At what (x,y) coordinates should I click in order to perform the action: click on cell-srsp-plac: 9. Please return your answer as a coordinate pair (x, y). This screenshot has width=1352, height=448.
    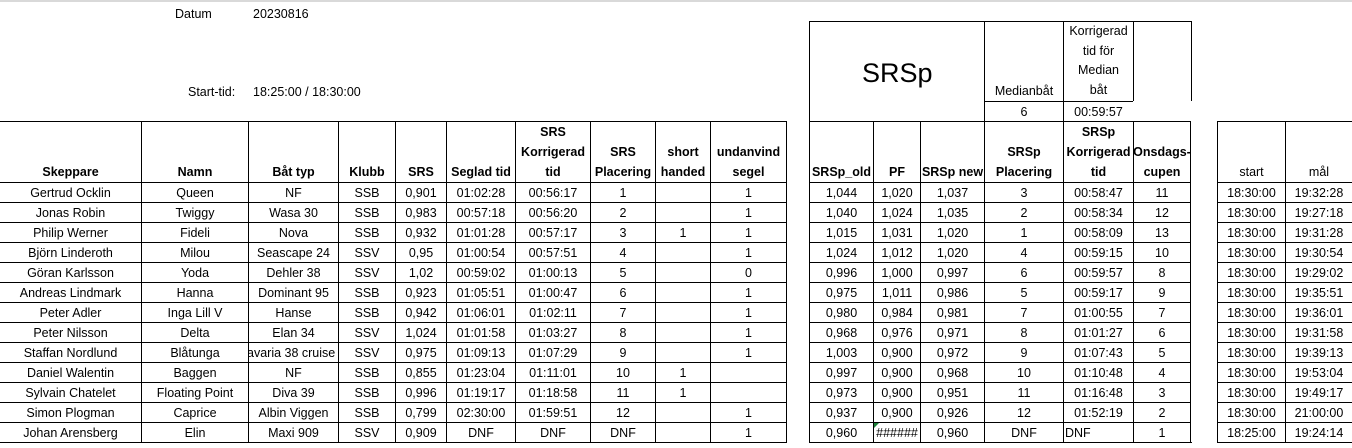
    Looking at the image, I should click on (1023, 352).